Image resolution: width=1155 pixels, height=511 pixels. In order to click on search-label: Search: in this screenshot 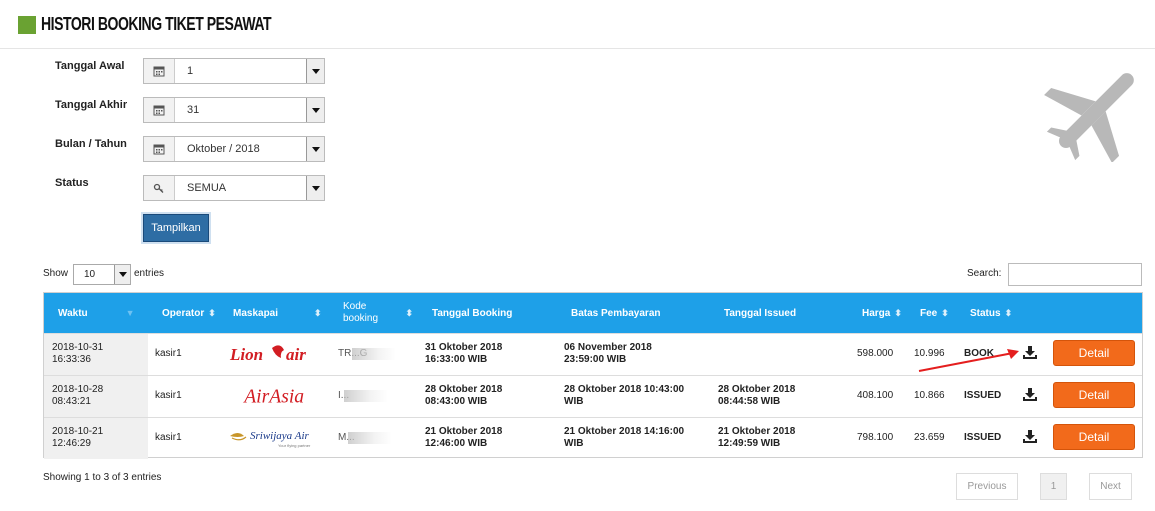, I will do `click(984, 273)`.